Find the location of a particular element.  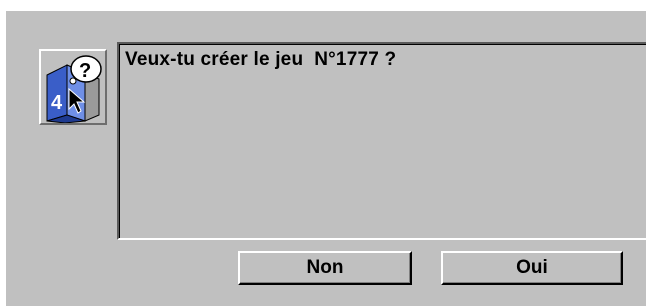

no-button: Non is located at coordinates (325, 268).